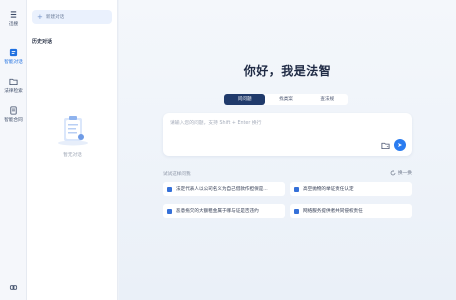 This screenshot has width=456, height=300. What do you see at coordinates (13, 24) in the screenshot?
I see `rail-label: 迅搜` at bounding box center [13, 24].